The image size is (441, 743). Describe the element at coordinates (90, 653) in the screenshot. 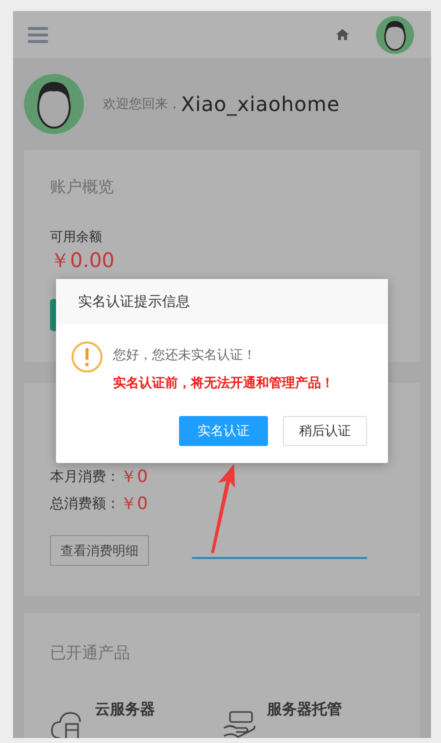

I see `card-title: 已开通产品` at that location.